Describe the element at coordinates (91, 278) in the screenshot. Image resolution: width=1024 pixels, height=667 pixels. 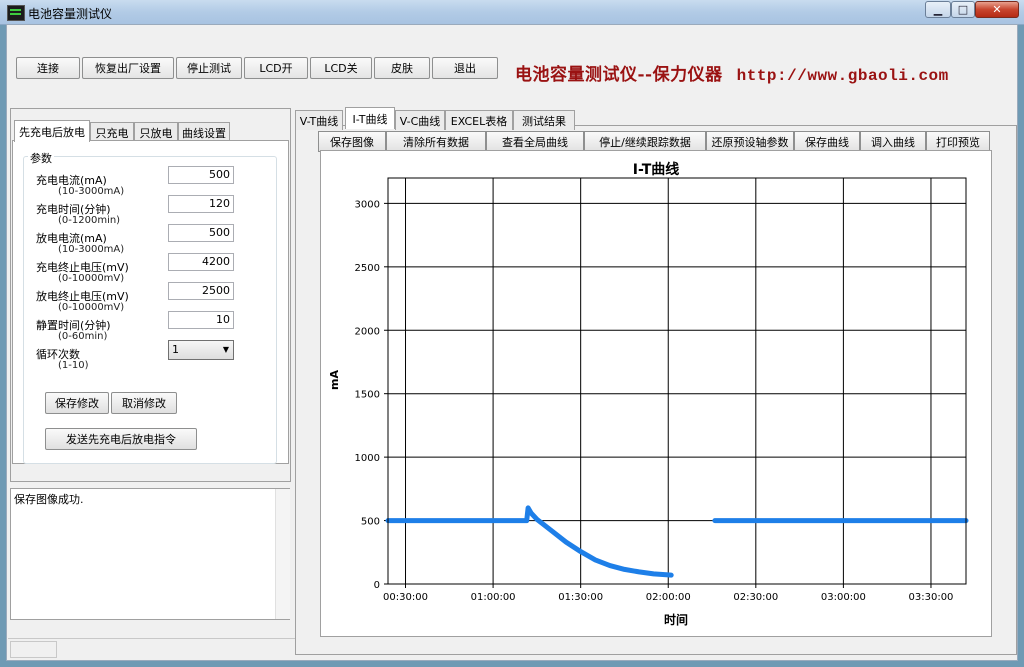
I see `charge-cutoff-voltage-hint: (0-10000mV)` at that location.